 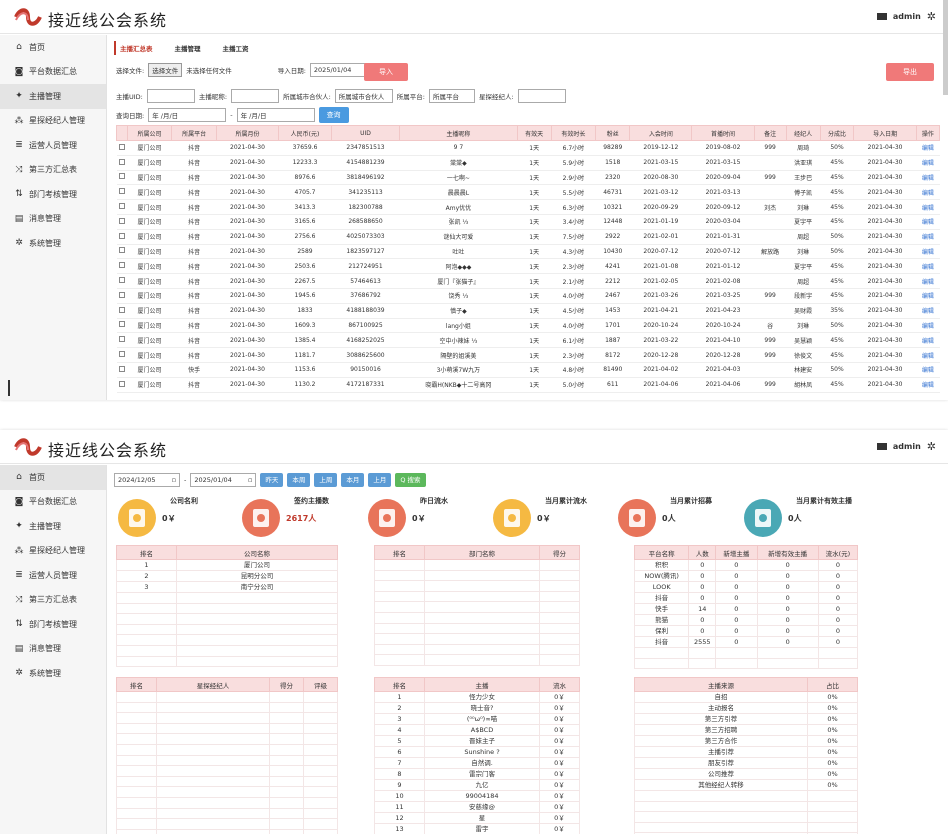 I want to click on column-header: 有效时长, so click(x=573, y=133).